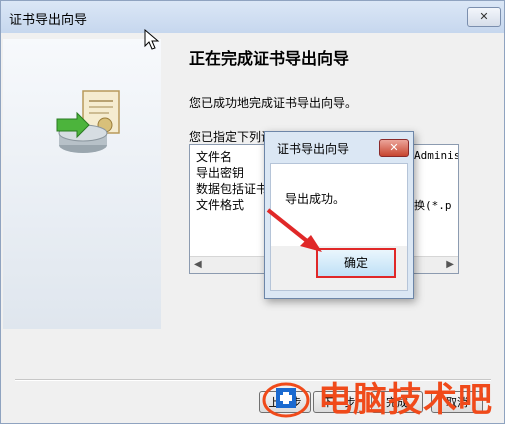 This screenshot has height=424, width=505. Describe the element at coordinates (48, 20) in the screenshot. I see `window-title: 证书导出向导` at that location.